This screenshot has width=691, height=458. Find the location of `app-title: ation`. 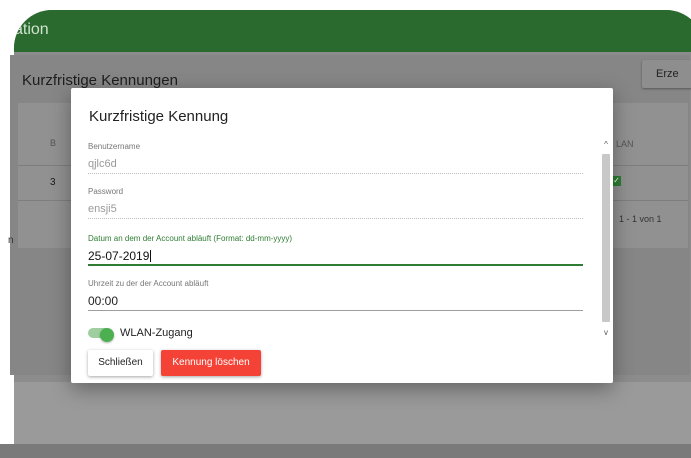

app-title: ation is located at coordinates (31, 29).